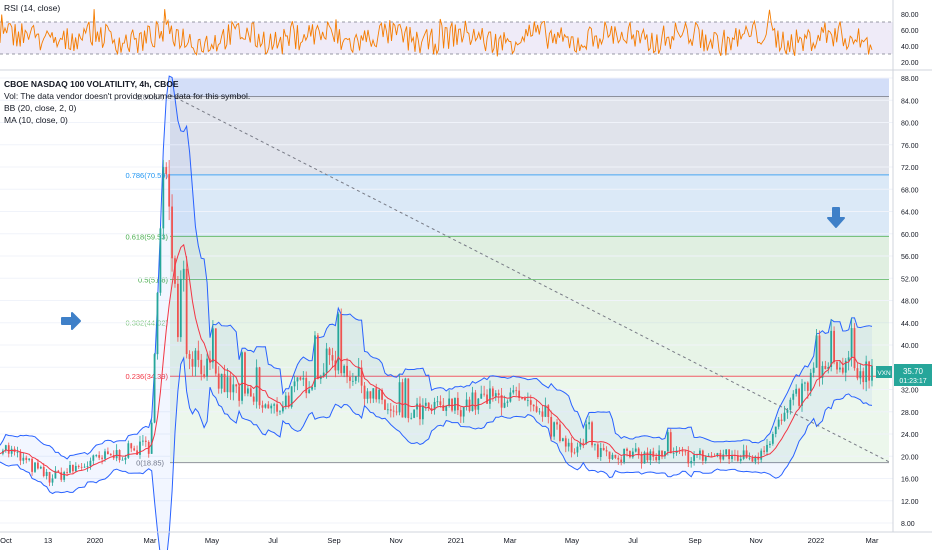 This screenshot has height=550, width=932. What do you see at coordinates (36, 120) in the screenshot?
I see `ma-legend: MA (10, close, 0)` at bounding box center [36, 120].